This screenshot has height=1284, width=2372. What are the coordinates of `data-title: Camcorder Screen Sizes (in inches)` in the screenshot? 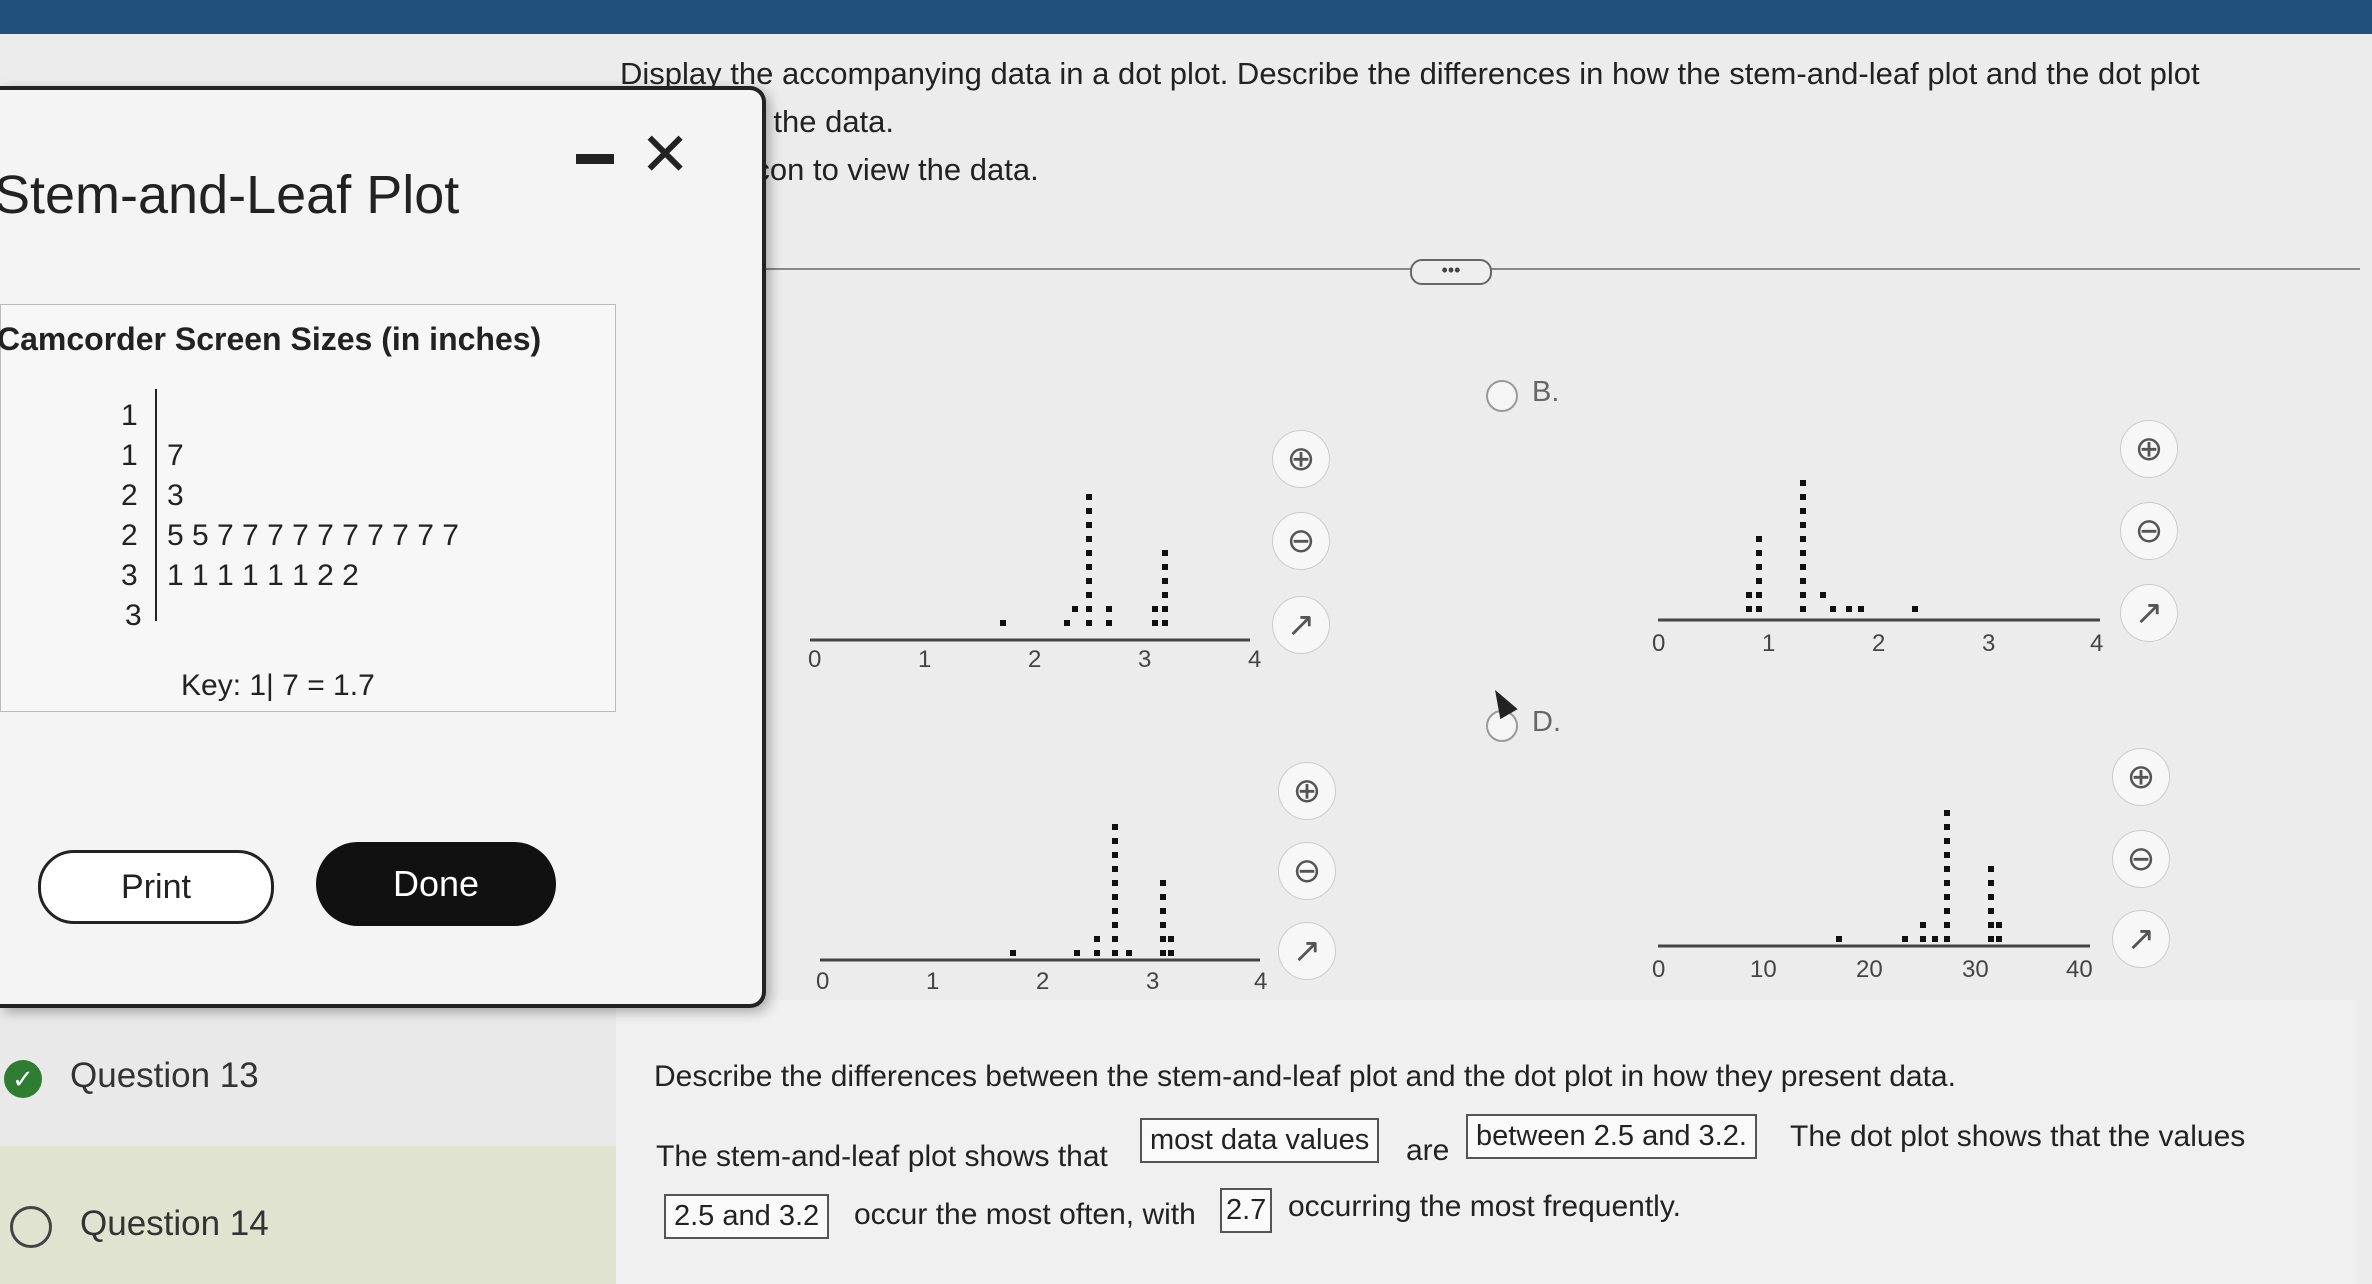 It's located at (271, 339).